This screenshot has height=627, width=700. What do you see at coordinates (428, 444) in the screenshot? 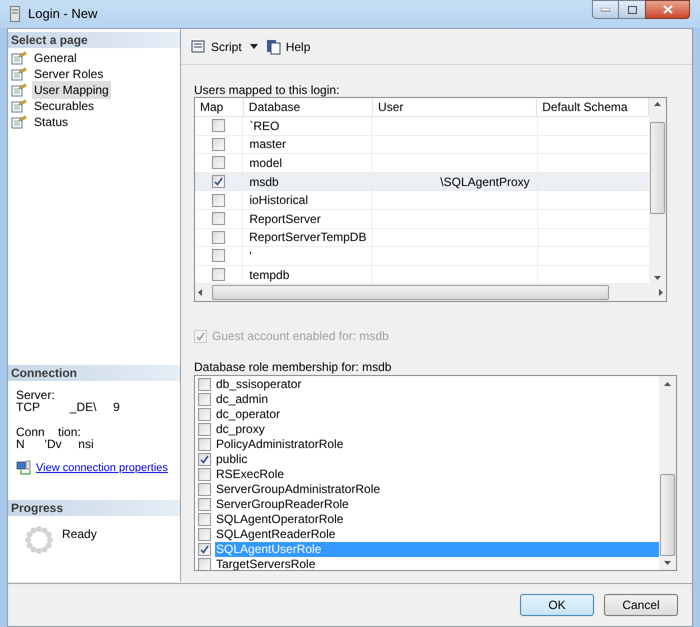
I see `role-item: PolicyAdministratorRole` at bounding box center [428, 444].